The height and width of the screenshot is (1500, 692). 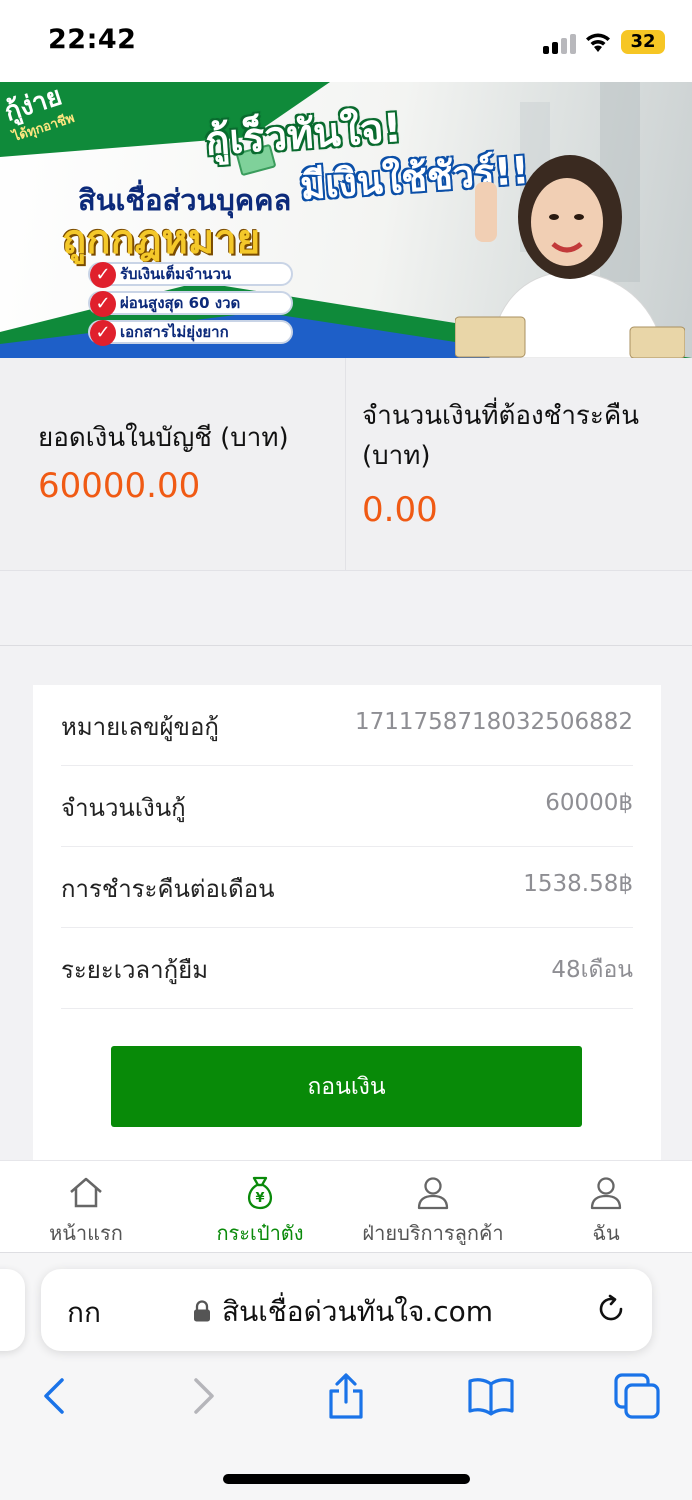 I want to click on banner-feature: ✓ เอกสารไม่ยุ่งยาก, so click(x=190, y=333).